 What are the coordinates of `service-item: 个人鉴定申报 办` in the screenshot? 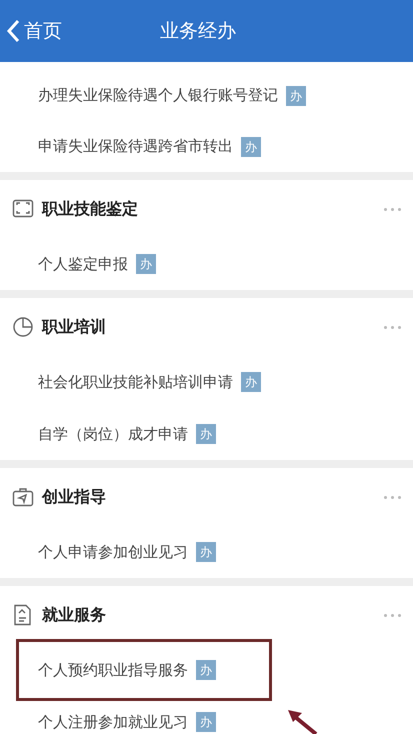 It's located at (97, 264).